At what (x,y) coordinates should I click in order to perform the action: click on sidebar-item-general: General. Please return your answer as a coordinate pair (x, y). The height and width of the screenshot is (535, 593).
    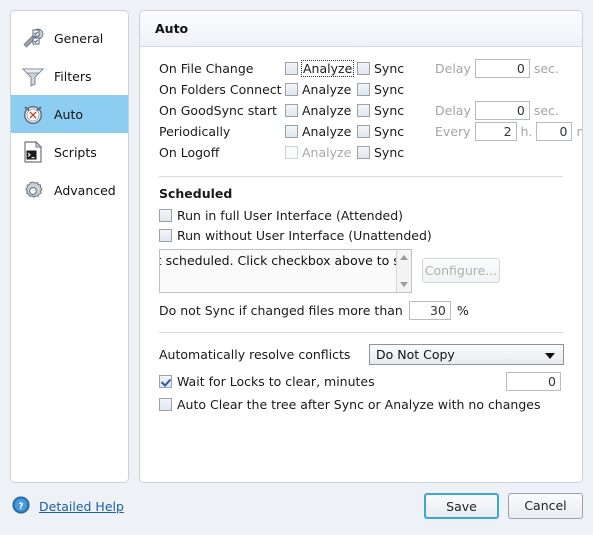
    Looking at the image, I should click on (69, 38).